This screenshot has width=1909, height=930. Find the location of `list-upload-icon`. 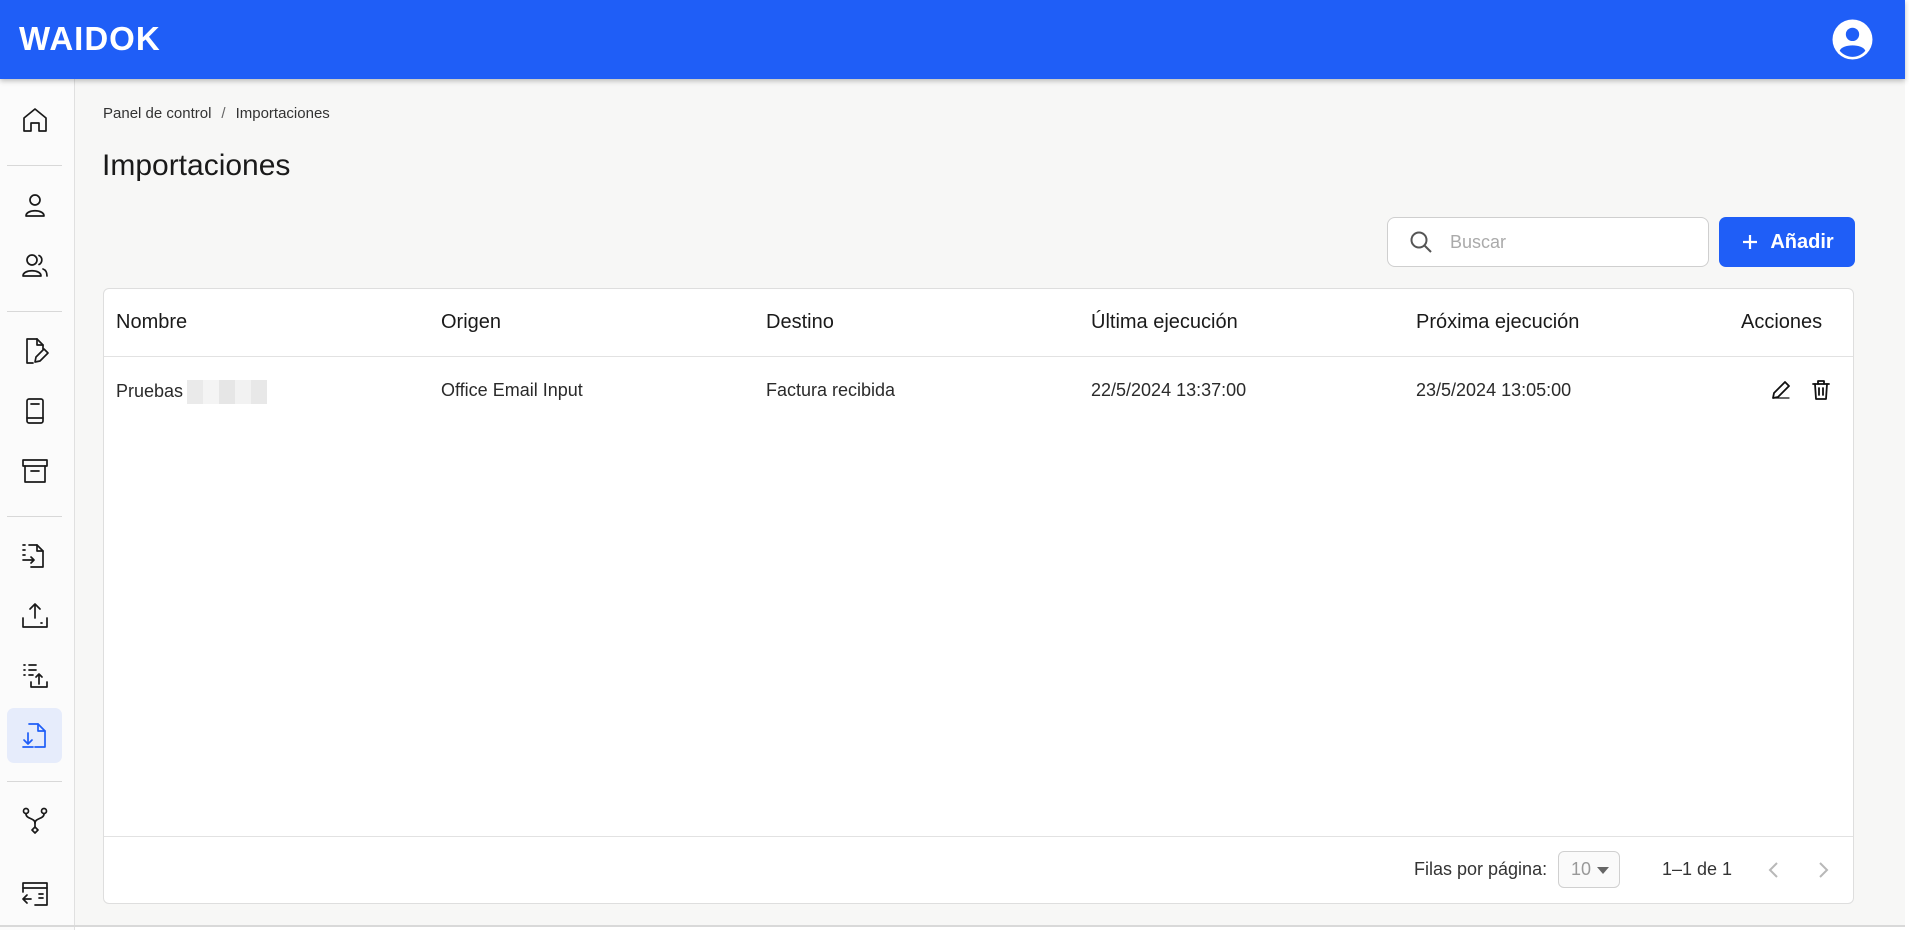

list-upload-icon is located at coordinates (35, 675).